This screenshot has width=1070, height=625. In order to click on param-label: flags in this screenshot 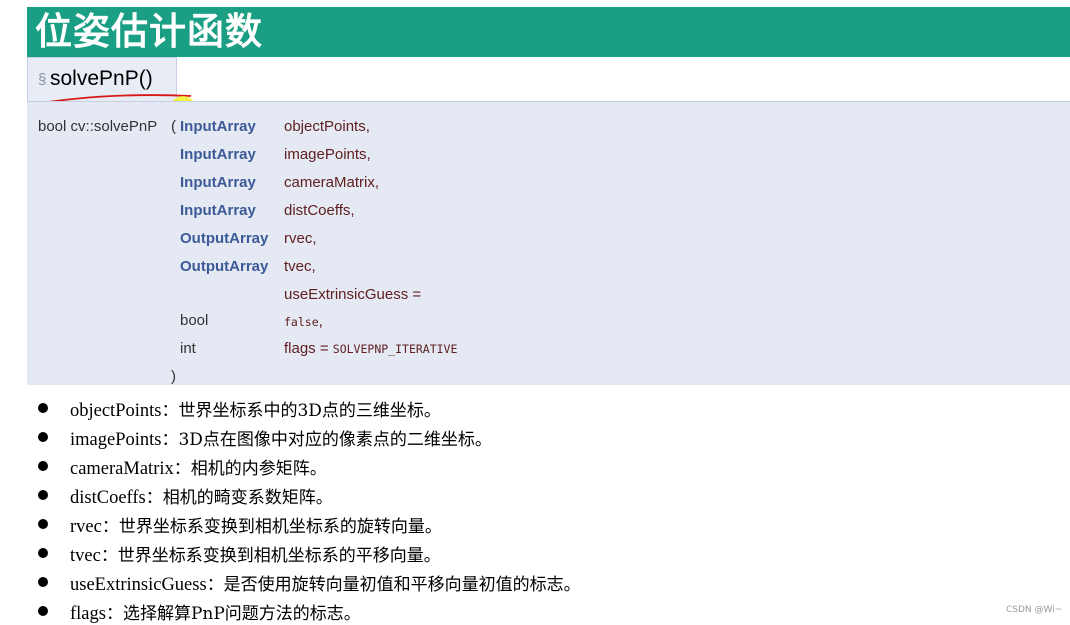, I will do `click(88, 614)`.